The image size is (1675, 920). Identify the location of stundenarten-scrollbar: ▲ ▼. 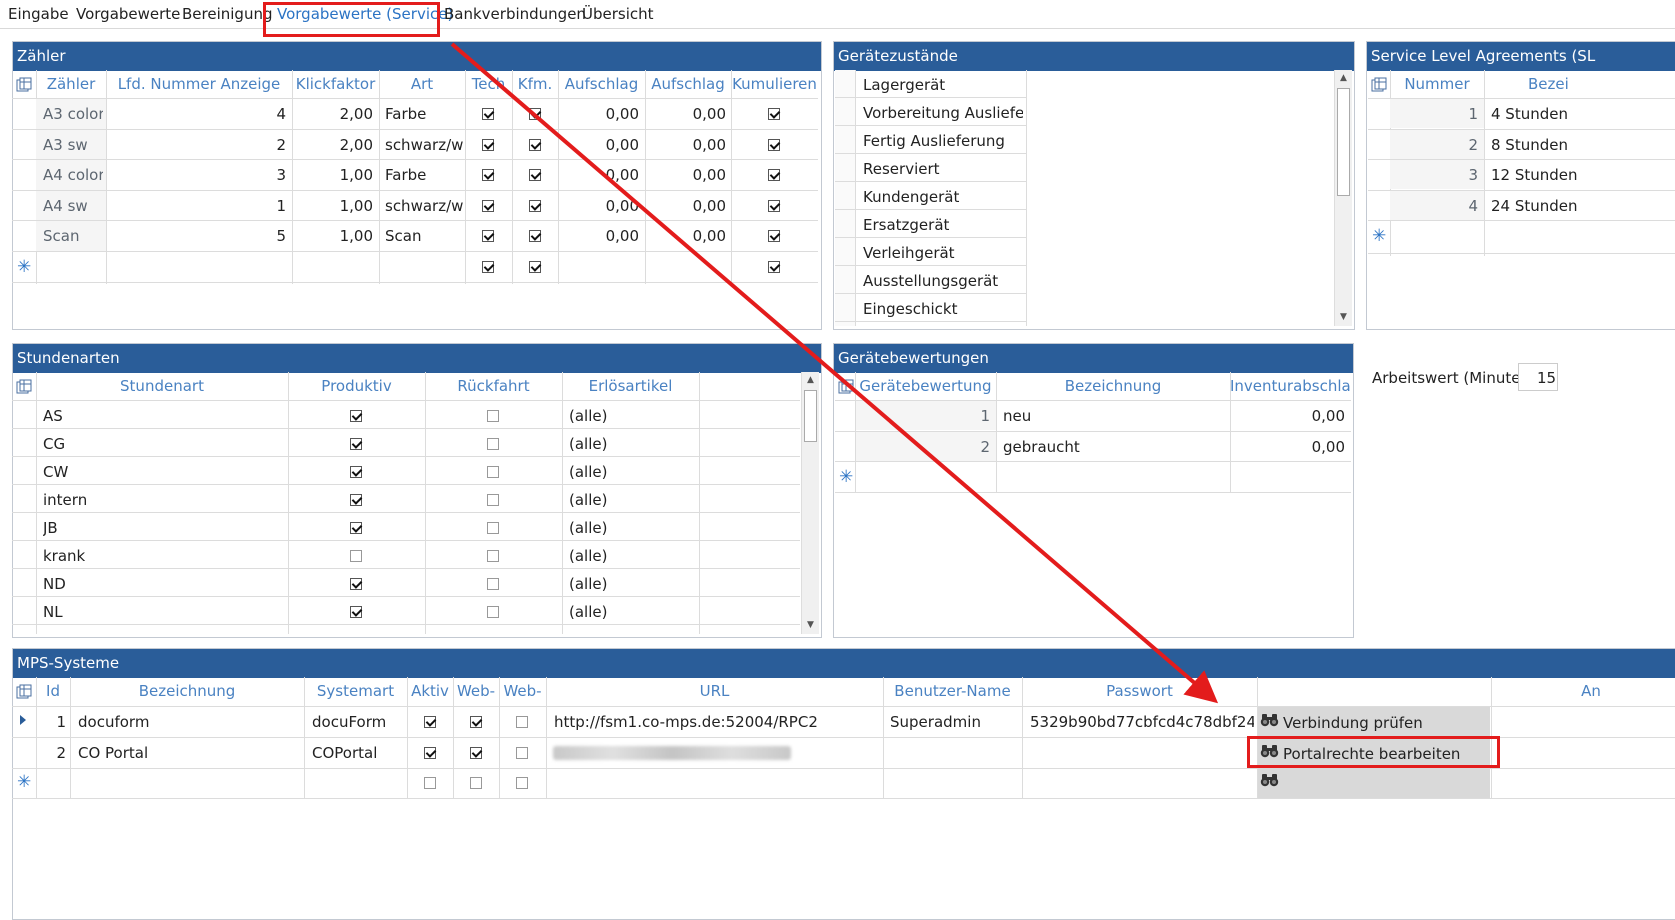
(810, 503).